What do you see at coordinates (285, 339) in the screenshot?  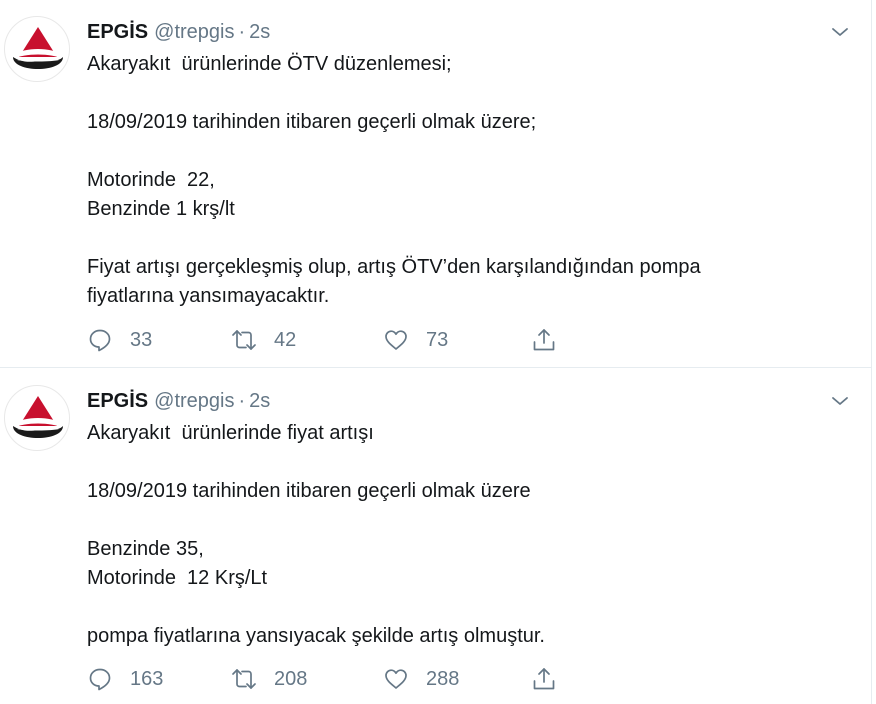 I see `retweet-count: 42` at bounding box center [285, 339].